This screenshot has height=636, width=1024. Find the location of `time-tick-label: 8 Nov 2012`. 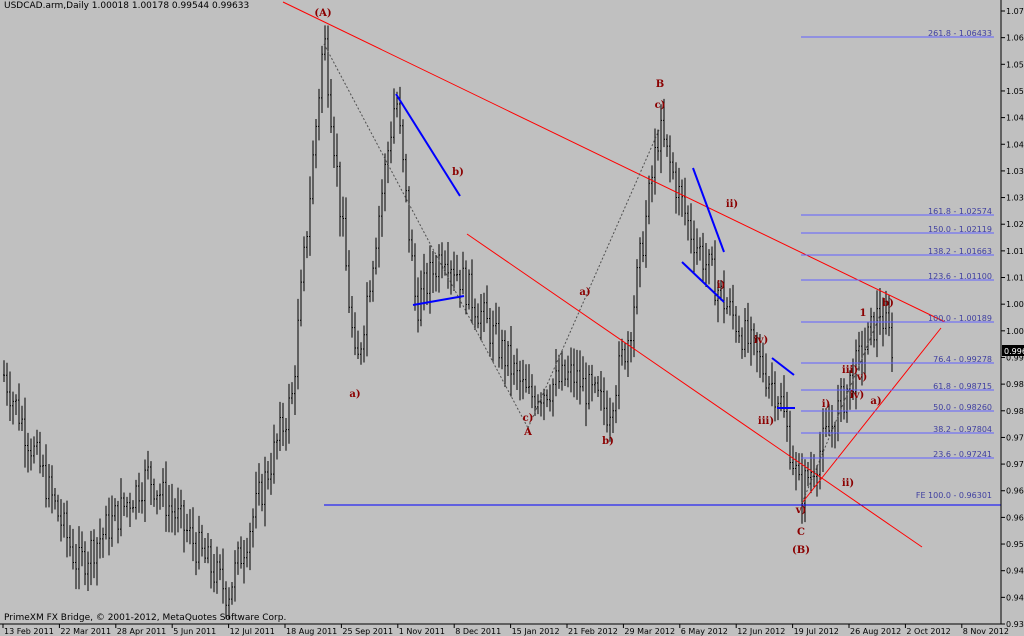

time-tick-label: 8 Nov 2012 is located at coordinates (986, 631).